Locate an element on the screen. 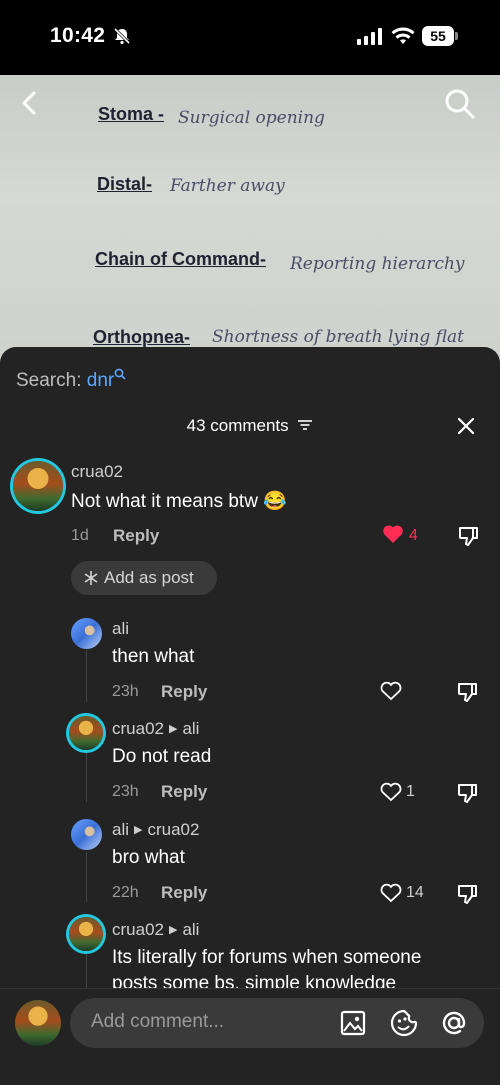 This screenshot has height=1085, width=500. note-term: Stoma - is located at coordinates (131, 114).